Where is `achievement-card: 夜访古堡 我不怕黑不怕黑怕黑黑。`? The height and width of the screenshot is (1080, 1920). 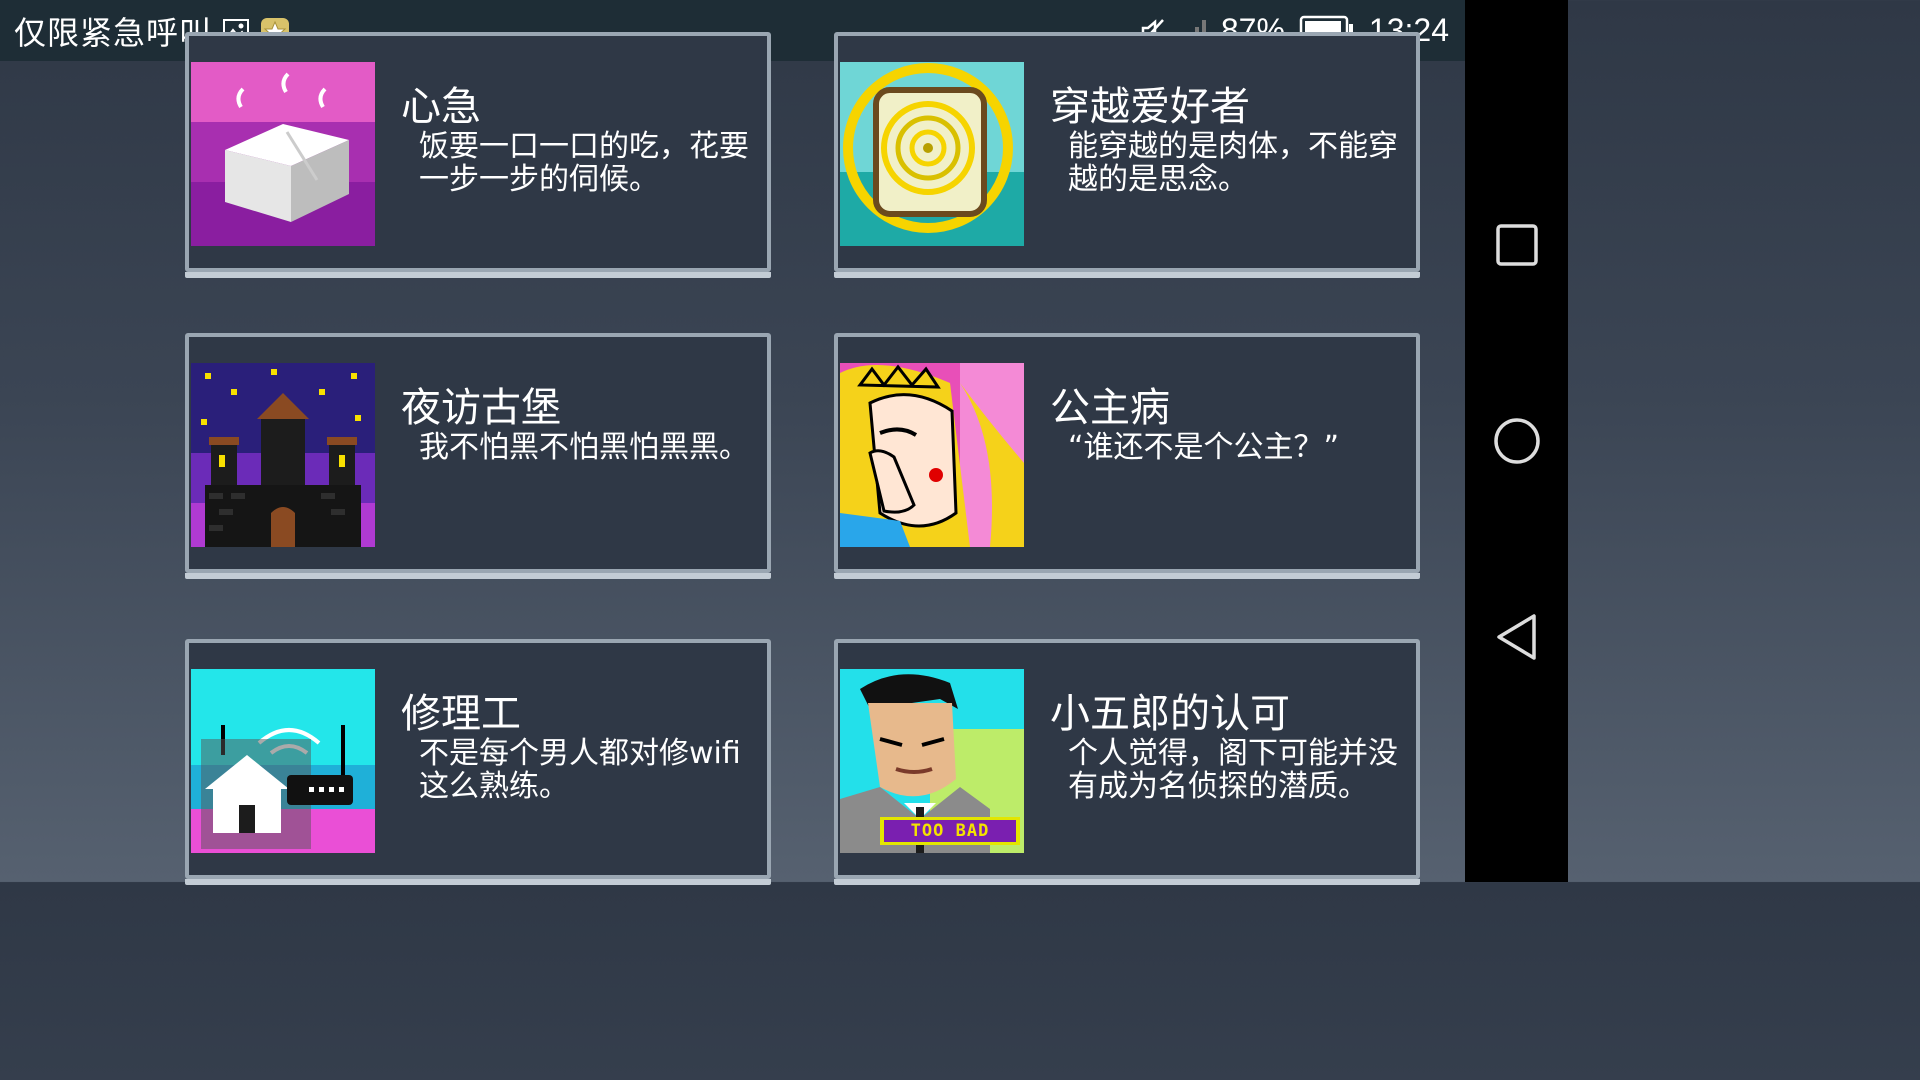 achievement-card: 夜访古堡 我不怕黑不怕黑怕黑黑。 is located at coordinates (478, 456).